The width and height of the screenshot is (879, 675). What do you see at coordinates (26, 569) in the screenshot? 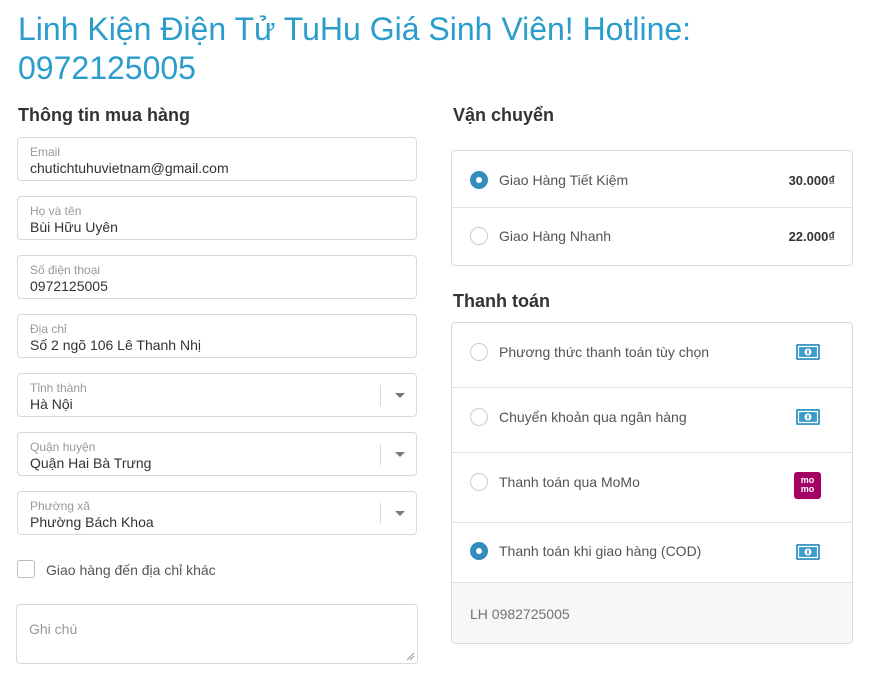
I see `ship-other-address-checkbox` at bounding box center [26, 569].